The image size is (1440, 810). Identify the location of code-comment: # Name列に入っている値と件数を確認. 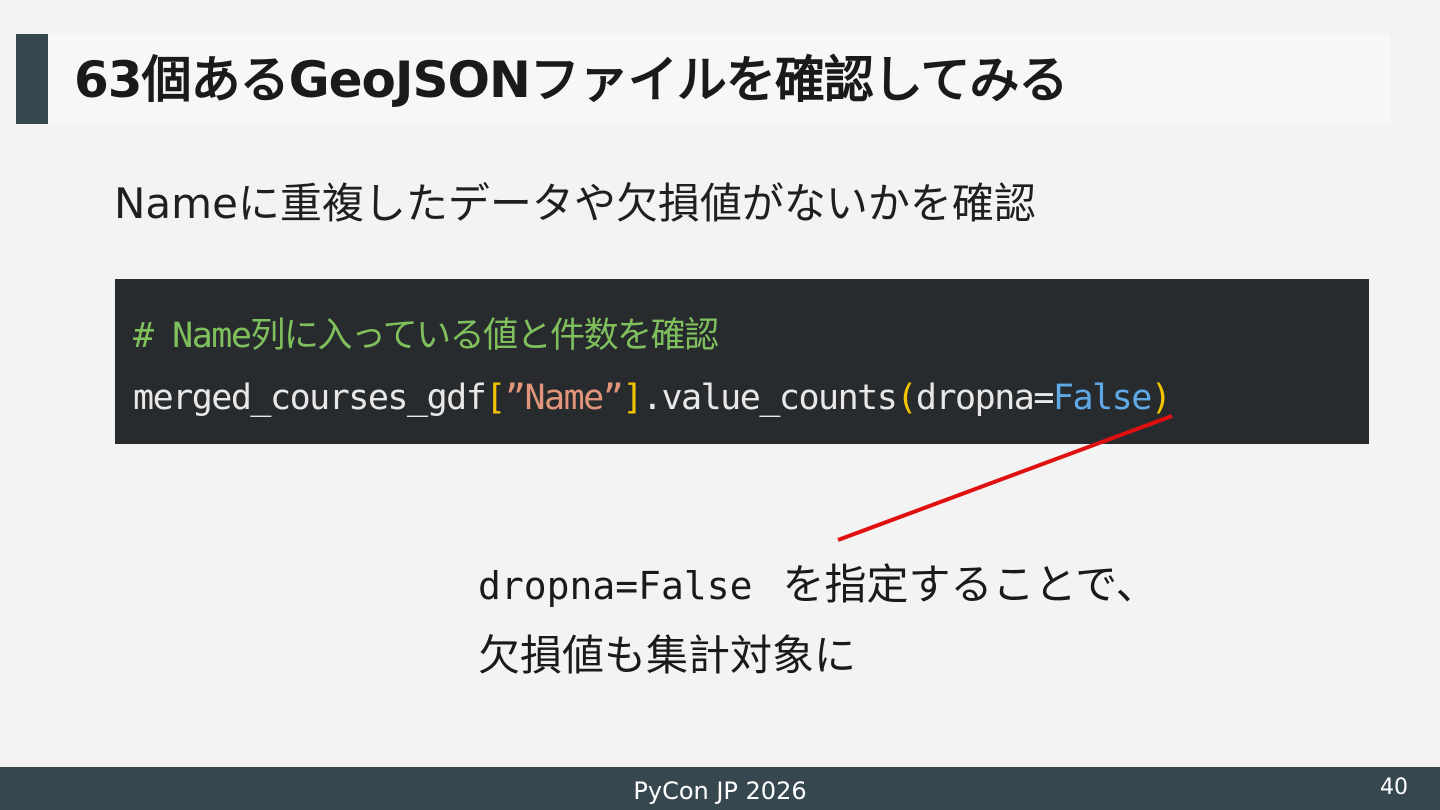
(426, 336).